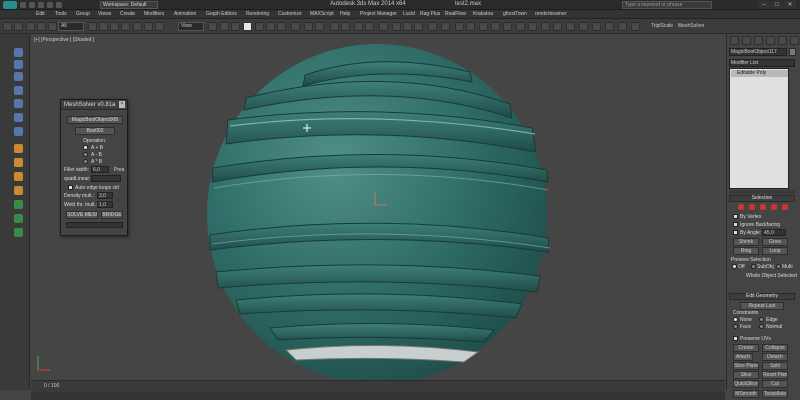 Image resolution: width=800 pixels, height=400 pixels. What do you see at coordinates (667, 5) in the screenshot?
I see `search-input: Type a keyword or phrase` at bounding box center [667, 5].